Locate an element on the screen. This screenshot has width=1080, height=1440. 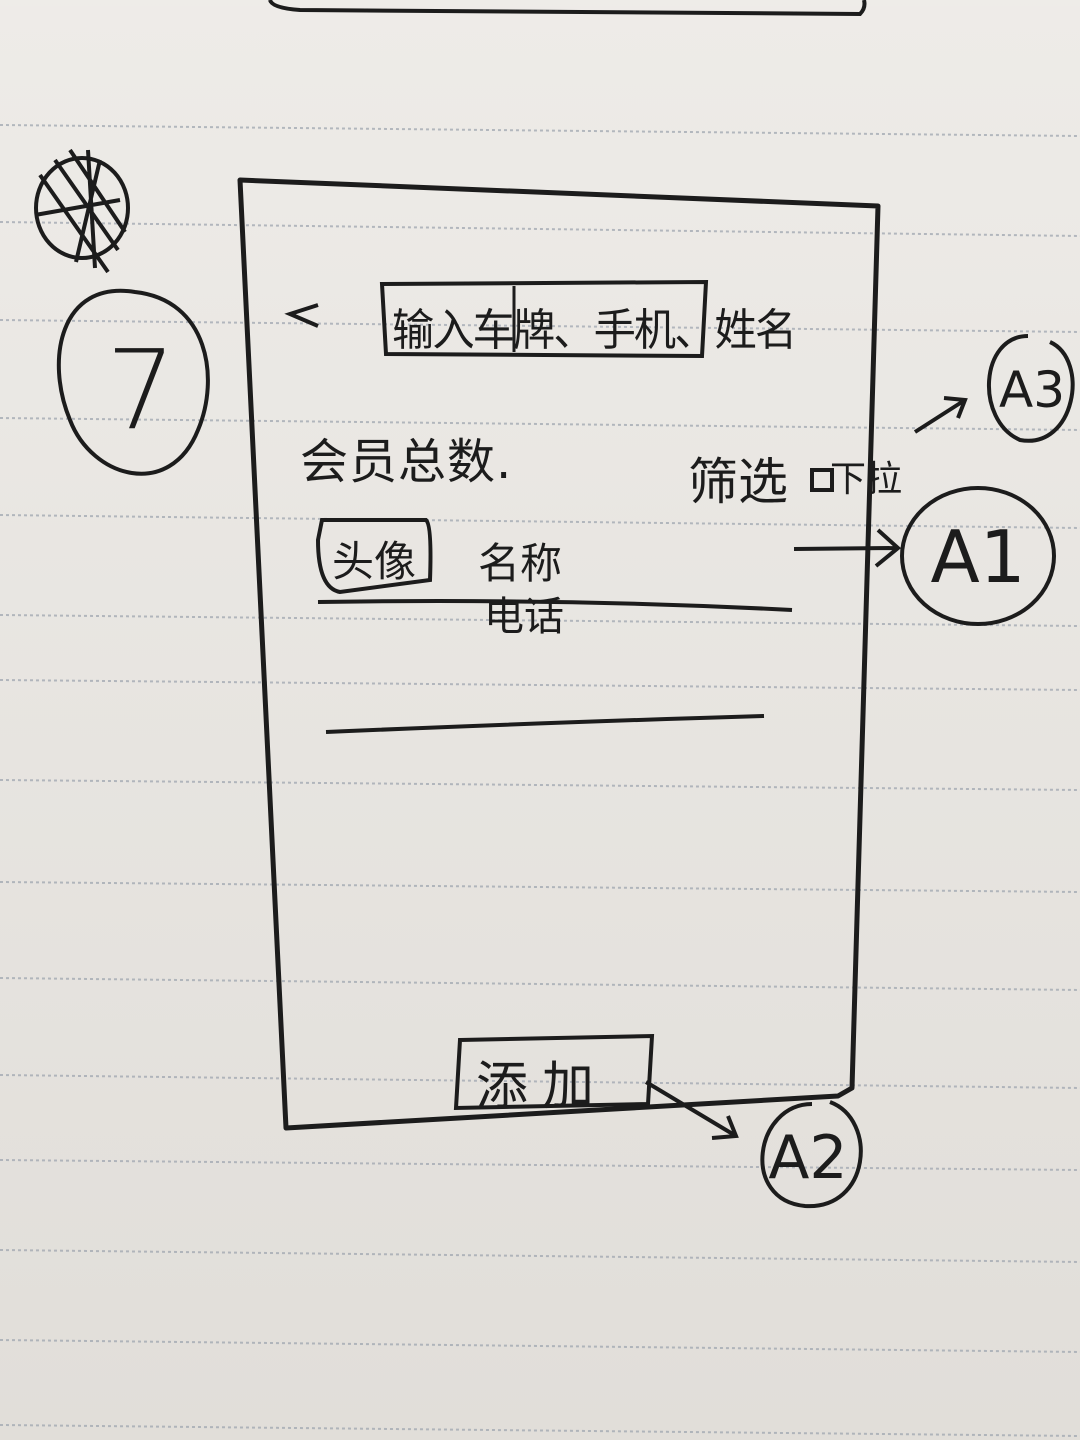
screen-number: 7 is located at coordinates (141, 390).